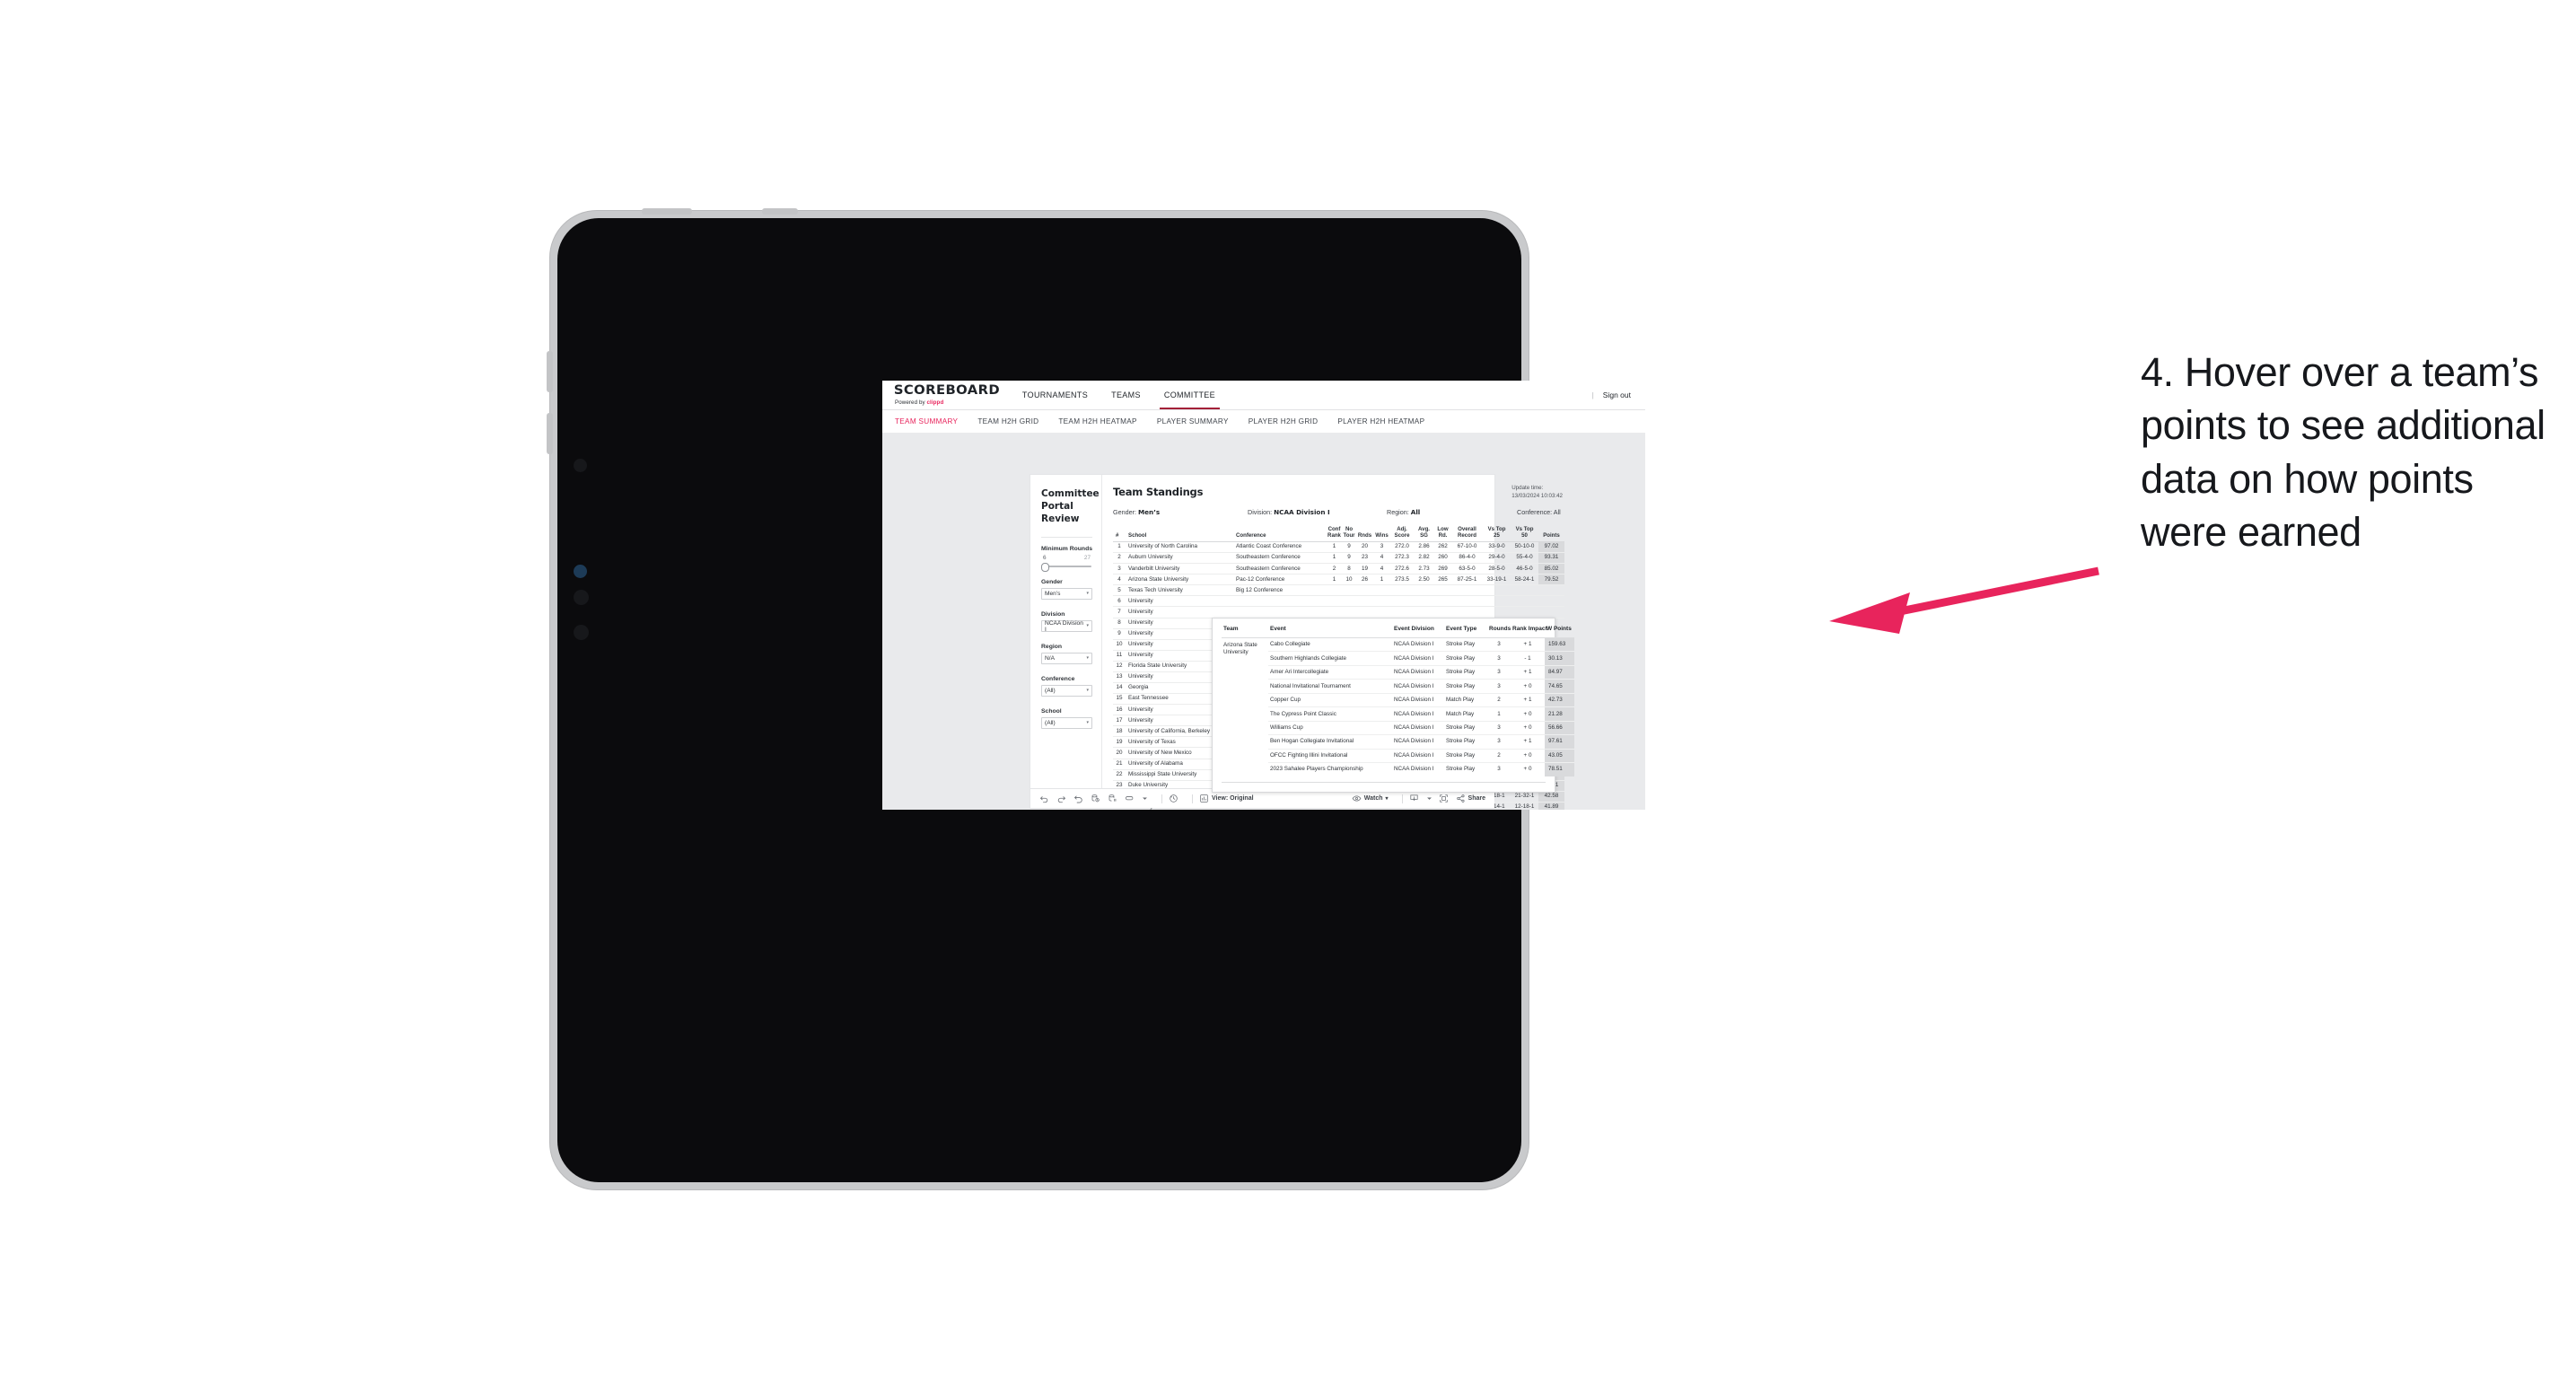 This screenshot has height=1386, width=2576. What do you see at coordinates (1398, 512) in the screenshot?
I see `crumb-region-label: Region:` at bounding box center [1398, 512].